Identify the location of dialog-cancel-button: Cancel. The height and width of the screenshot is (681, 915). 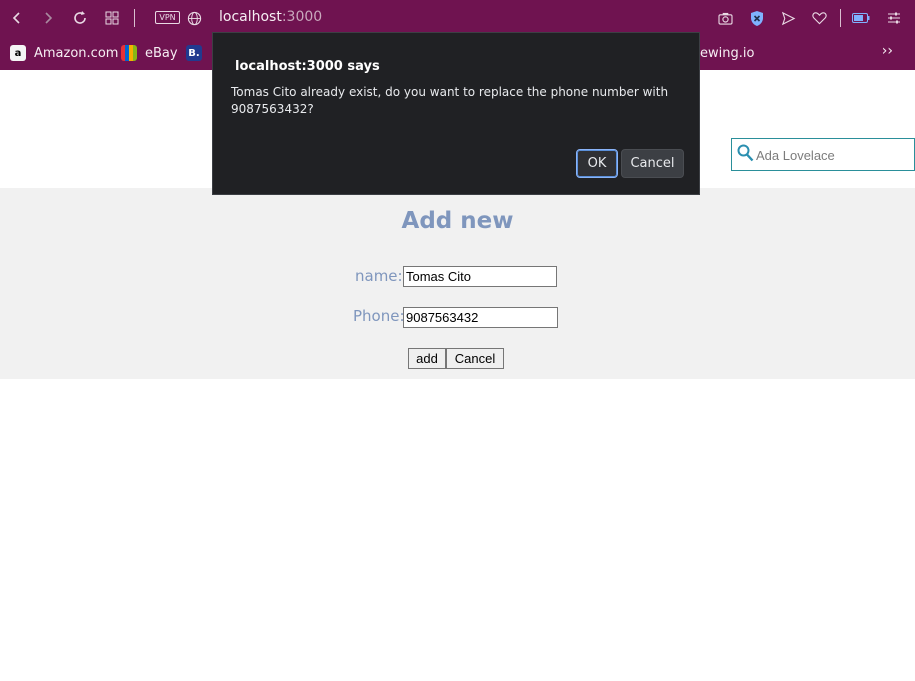
(652, 163).